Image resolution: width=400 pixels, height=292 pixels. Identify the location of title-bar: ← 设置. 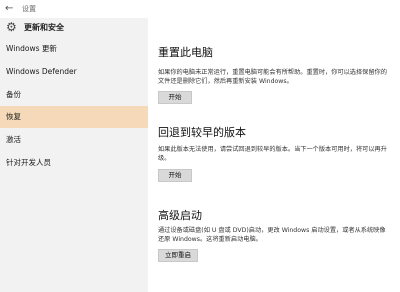
(200, 9).